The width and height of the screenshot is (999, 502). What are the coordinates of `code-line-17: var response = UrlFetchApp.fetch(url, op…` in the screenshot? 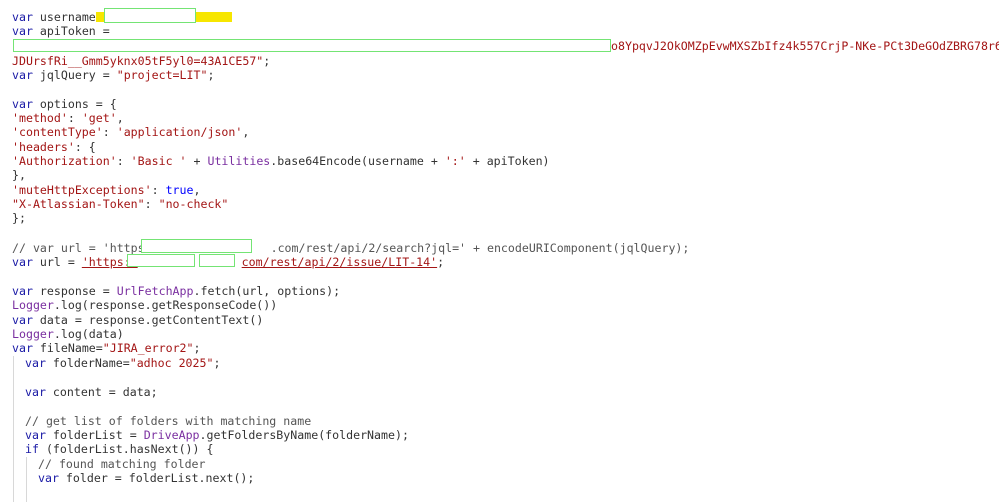 It's located at (176, 291).